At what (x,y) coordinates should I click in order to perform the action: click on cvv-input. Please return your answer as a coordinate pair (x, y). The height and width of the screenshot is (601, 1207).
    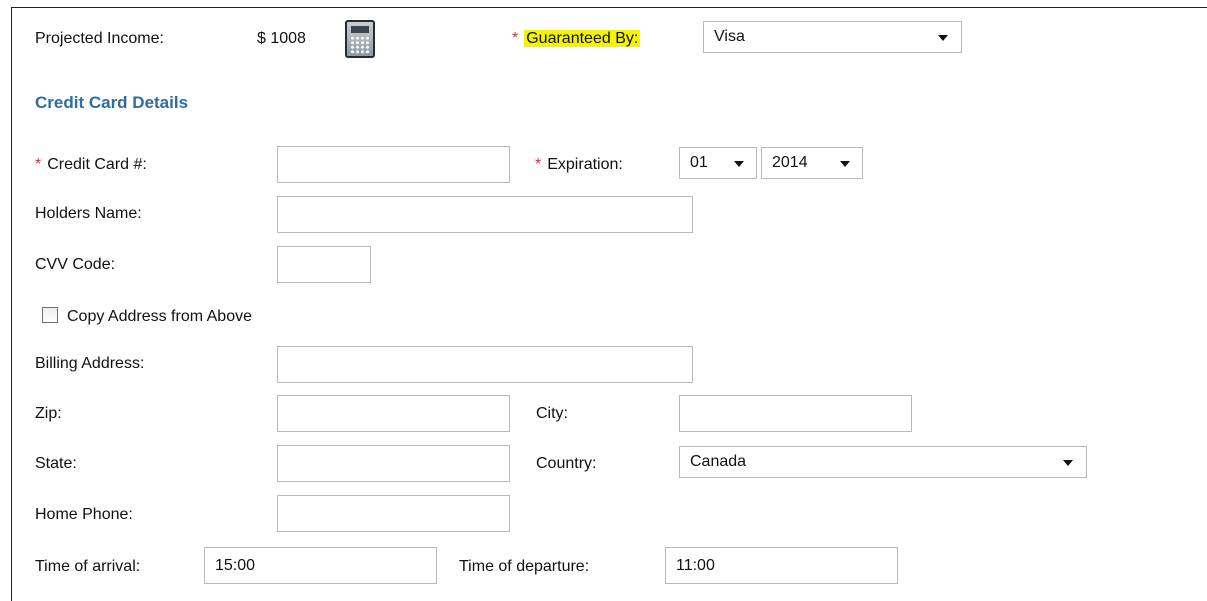
    Looking at the image, I should click on (324, 264).